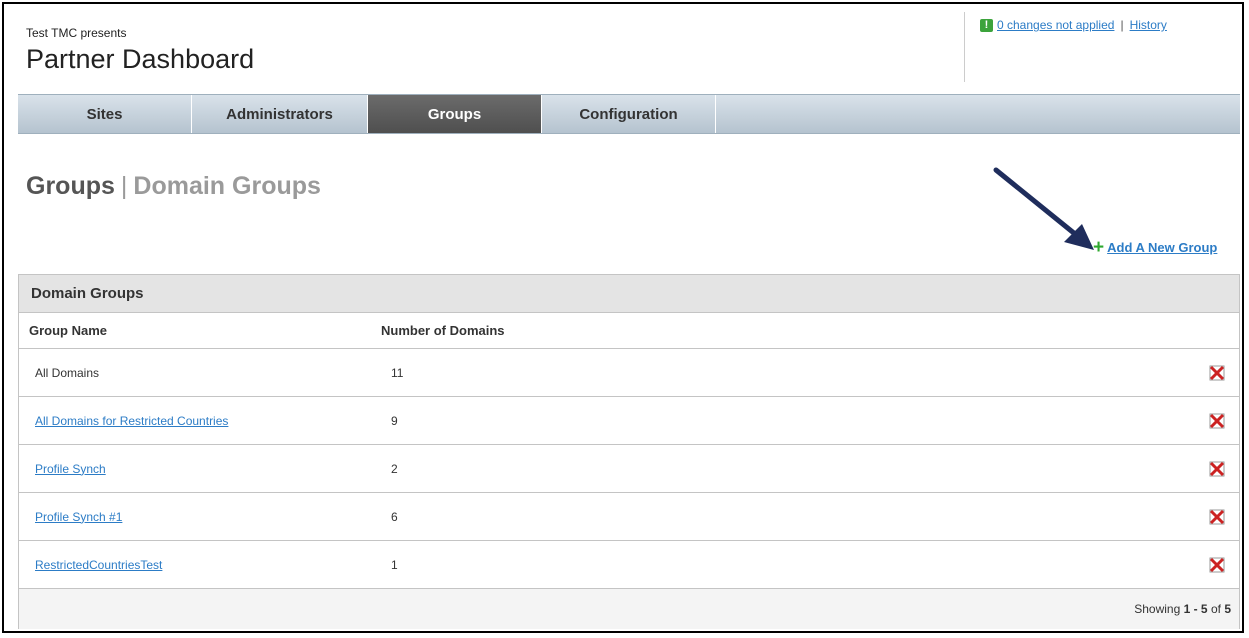 This screenshot has height=638, width=1249. I want to click on table-row: RestrictedCountriesTest 1, so click(629, 565).